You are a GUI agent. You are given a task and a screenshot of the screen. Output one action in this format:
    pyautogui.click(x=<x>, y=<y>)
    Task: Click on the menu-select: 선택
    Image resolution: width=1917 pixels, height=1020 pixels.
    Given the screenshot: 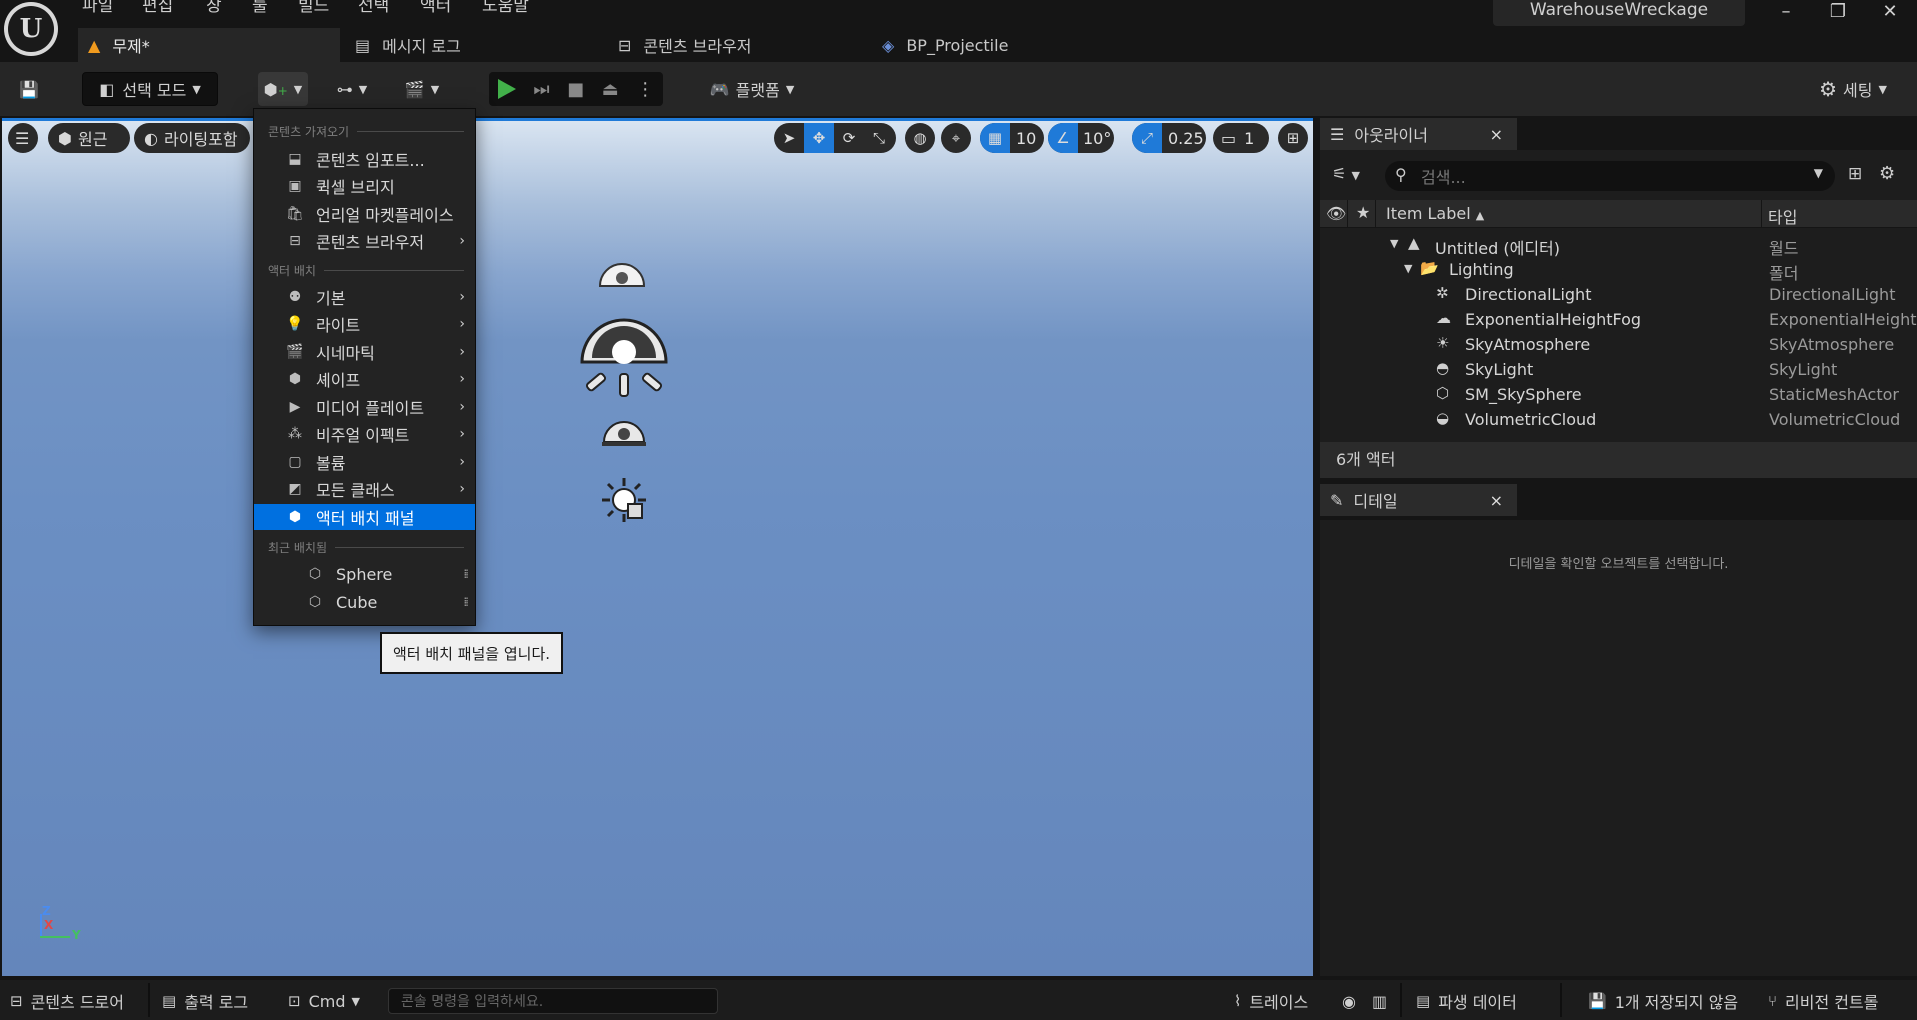 What is the action you would take?
    pyautogui.click(x=373, y=9)
    